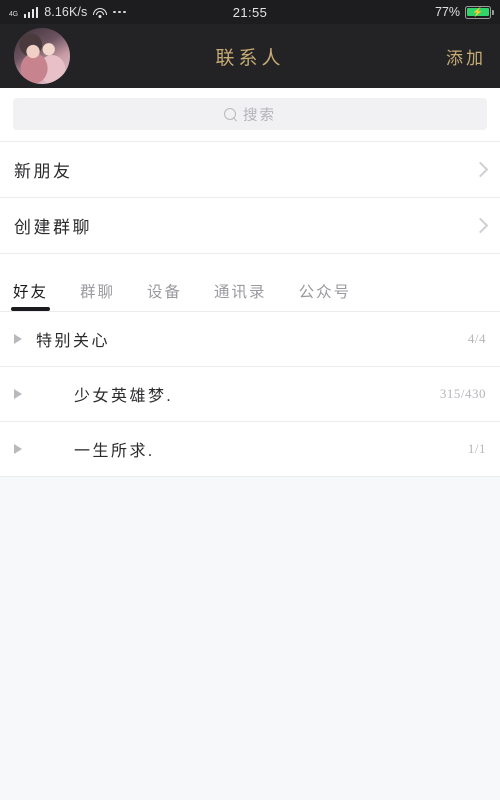 This screenshot has height=800, width=500. Describe the element at coordinates (31, 292) in the screenshot. I see `tab-label: 好友` at that location.